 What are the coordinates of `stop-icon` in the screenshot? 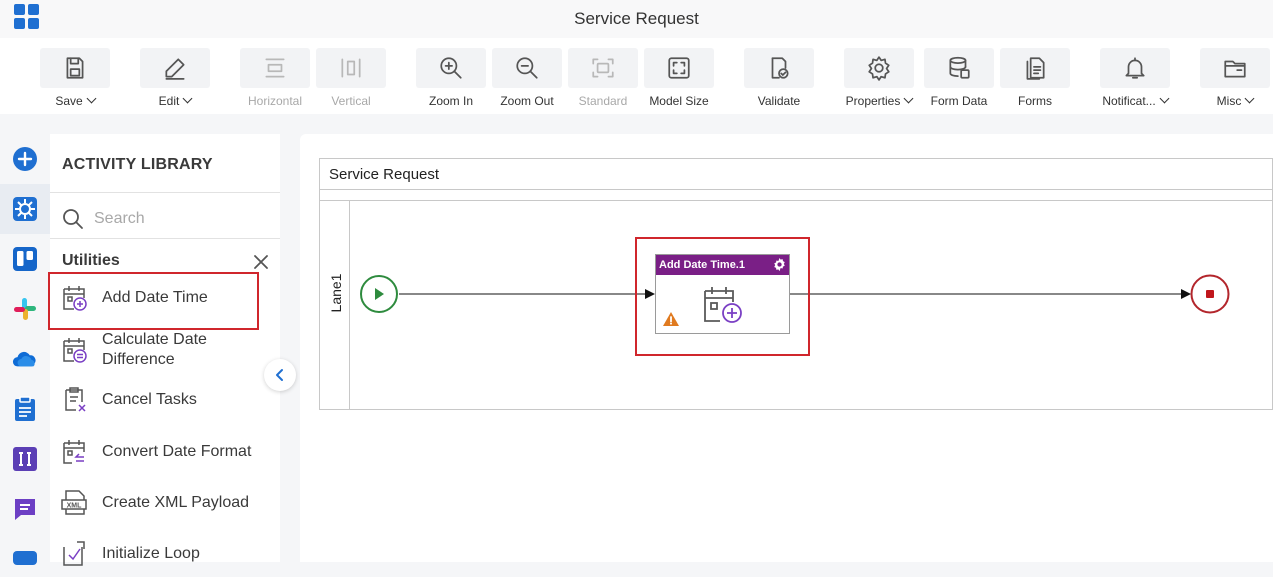 It's located at (1210, 294).